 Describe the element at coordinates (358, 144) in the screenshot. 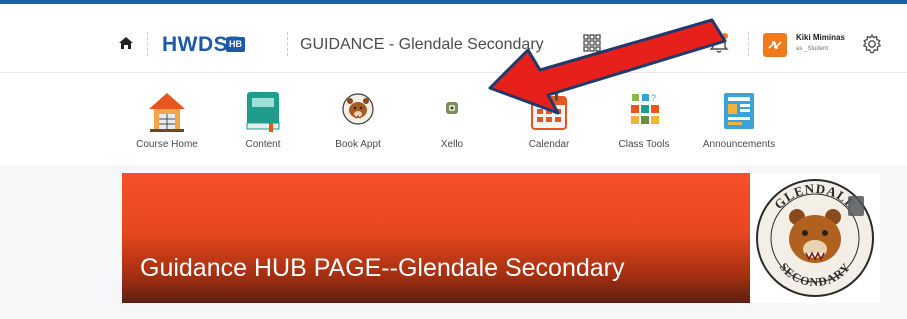

I see `nav-label: Book Appt` at that location.